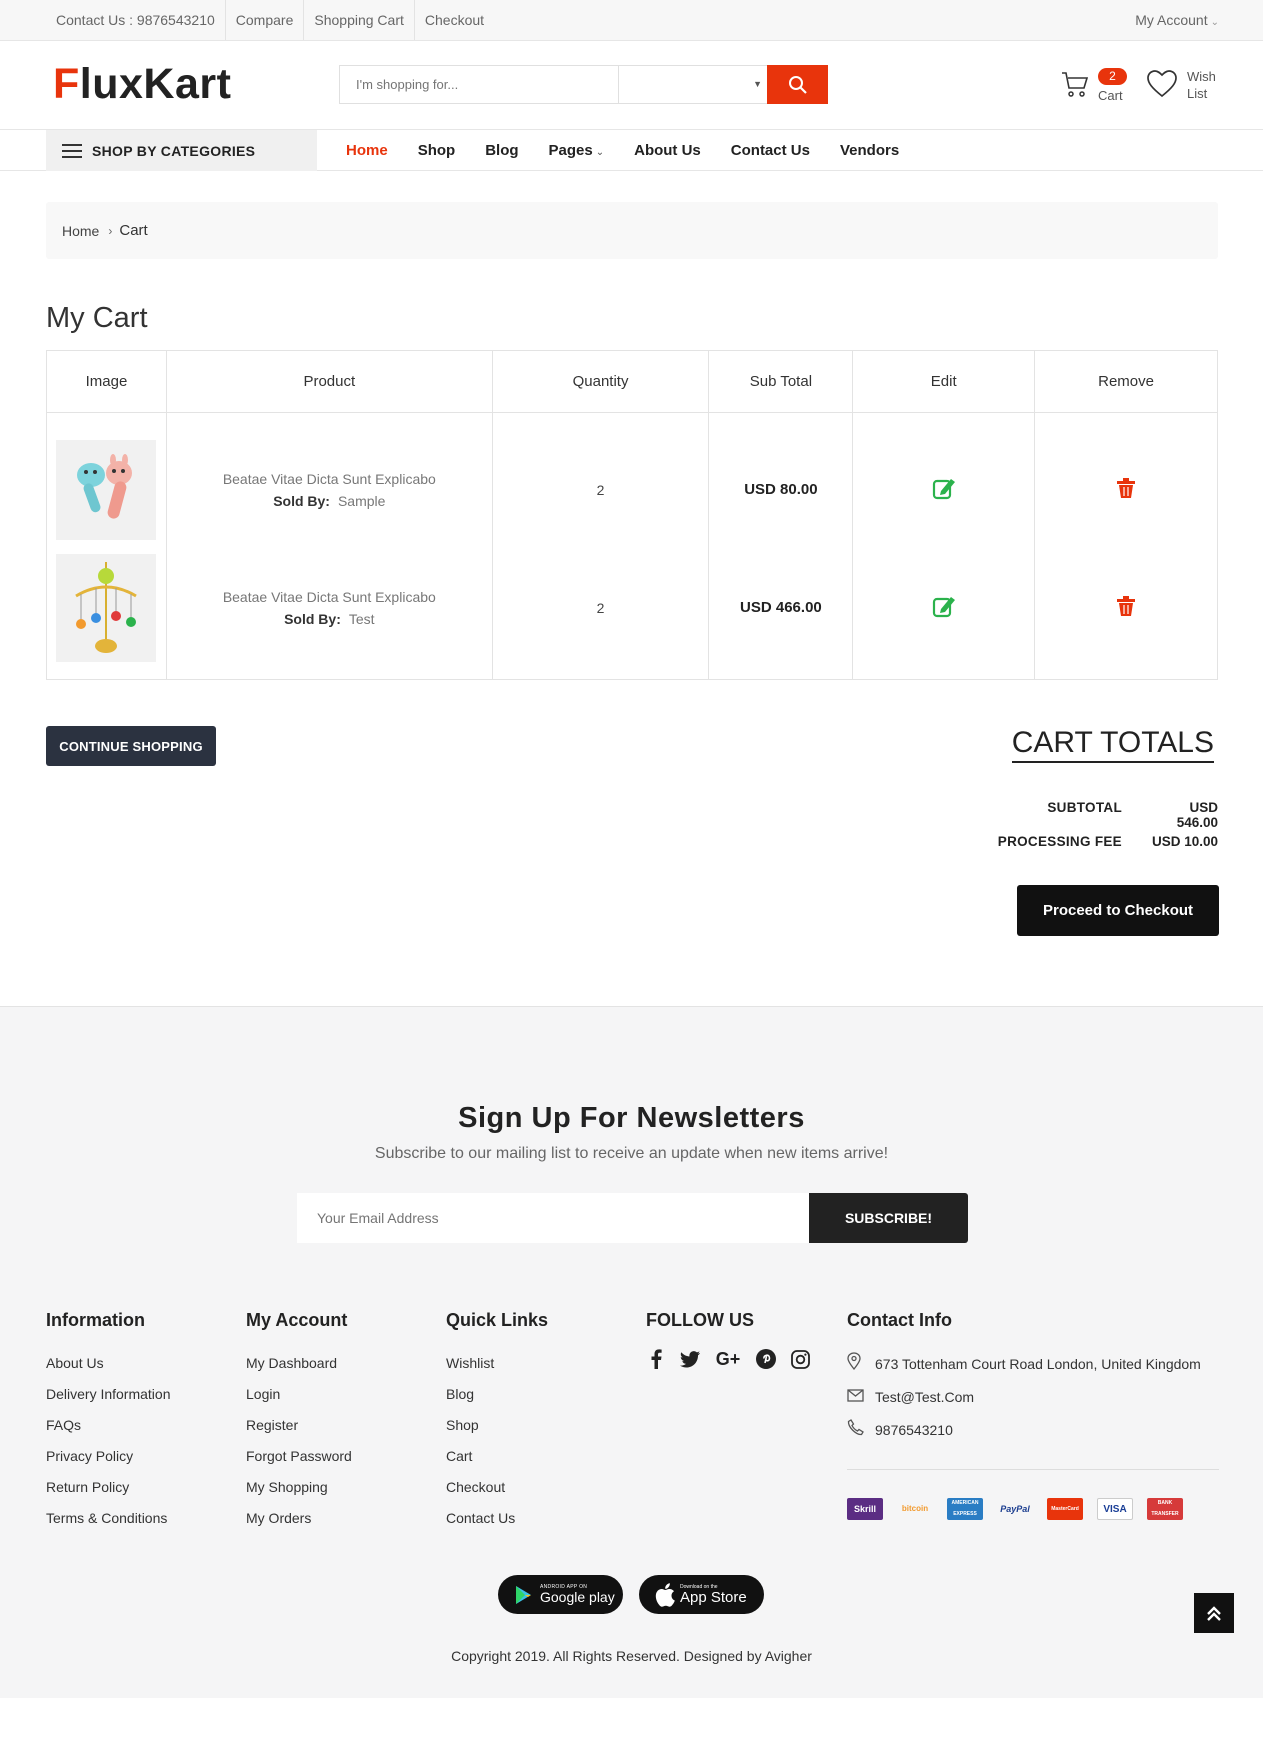  What do you see at coordinates (1214, 1613) in the screenshot?
I see `back-to-top-button` at bounding box center [1214, 1613].